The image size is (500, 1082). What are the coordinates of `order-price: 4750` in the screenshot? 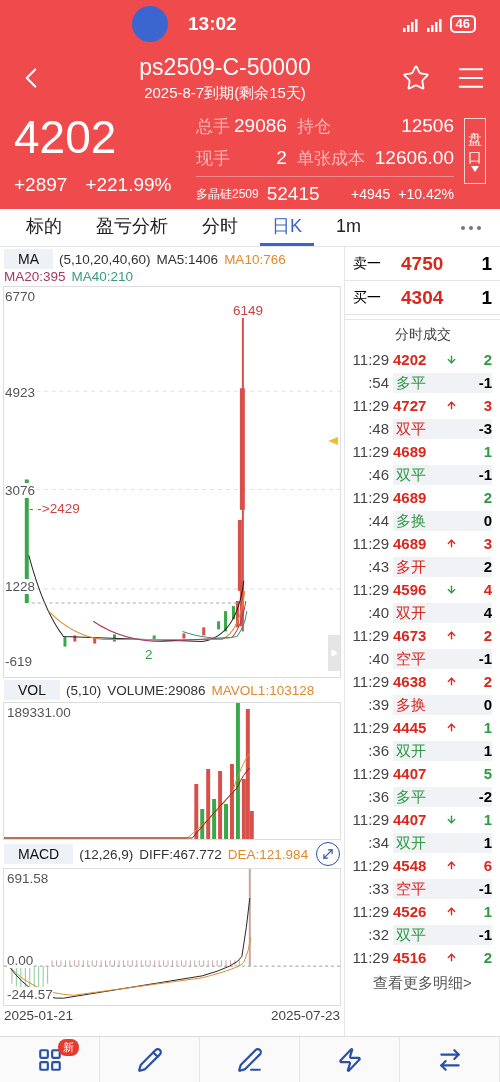 It's located at (423, 263).